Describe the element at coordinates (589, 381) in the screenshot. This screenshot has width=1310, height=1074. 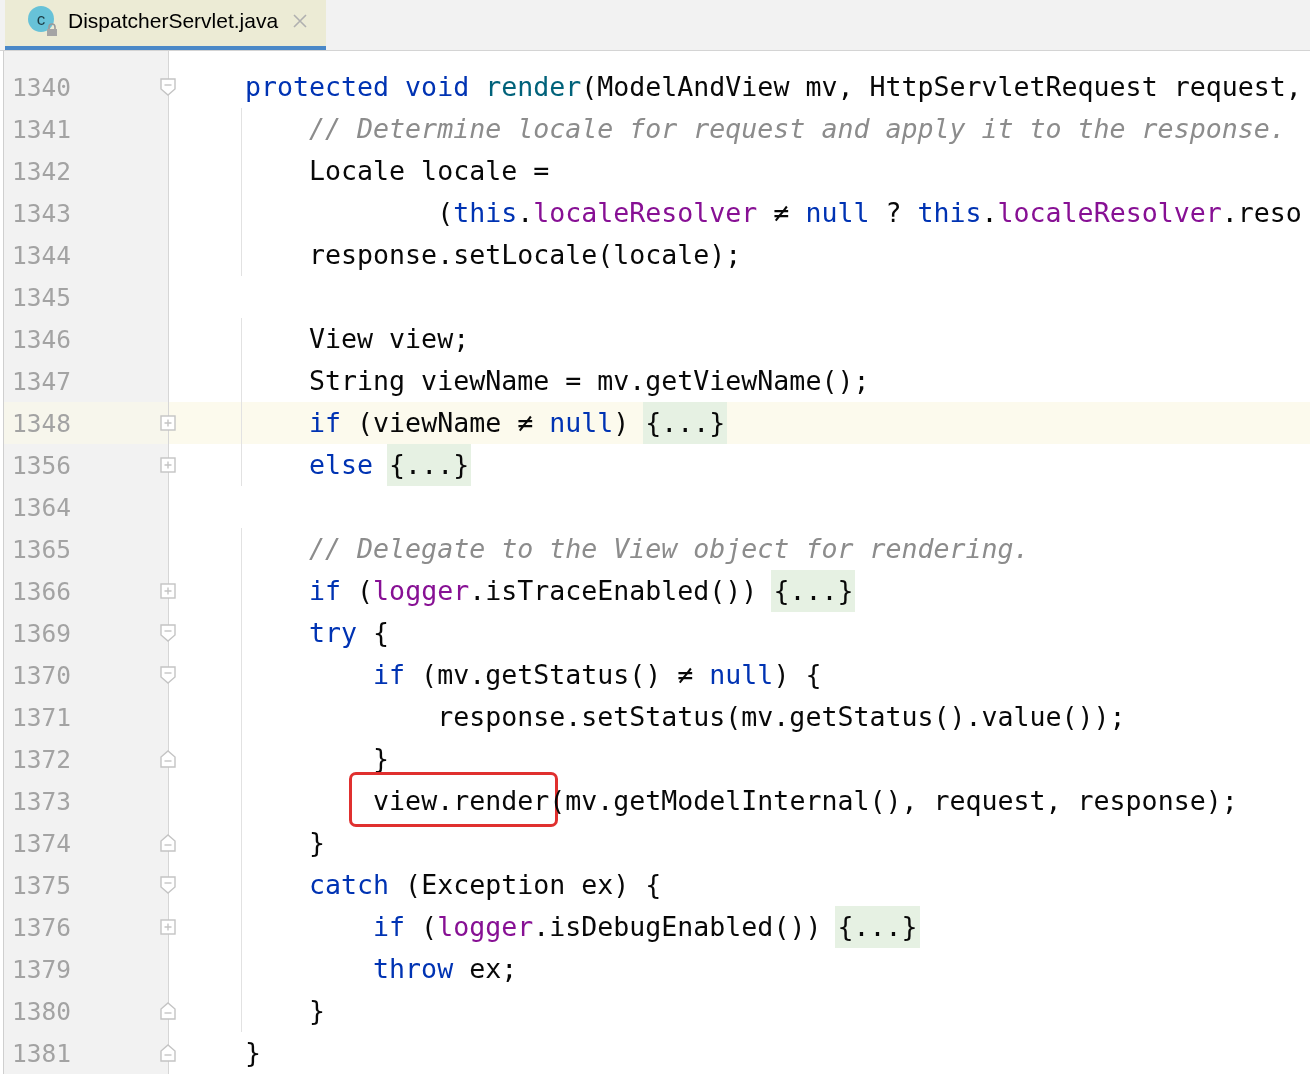
I see `code-line: String viewName = mv.getViewName();` at that location.